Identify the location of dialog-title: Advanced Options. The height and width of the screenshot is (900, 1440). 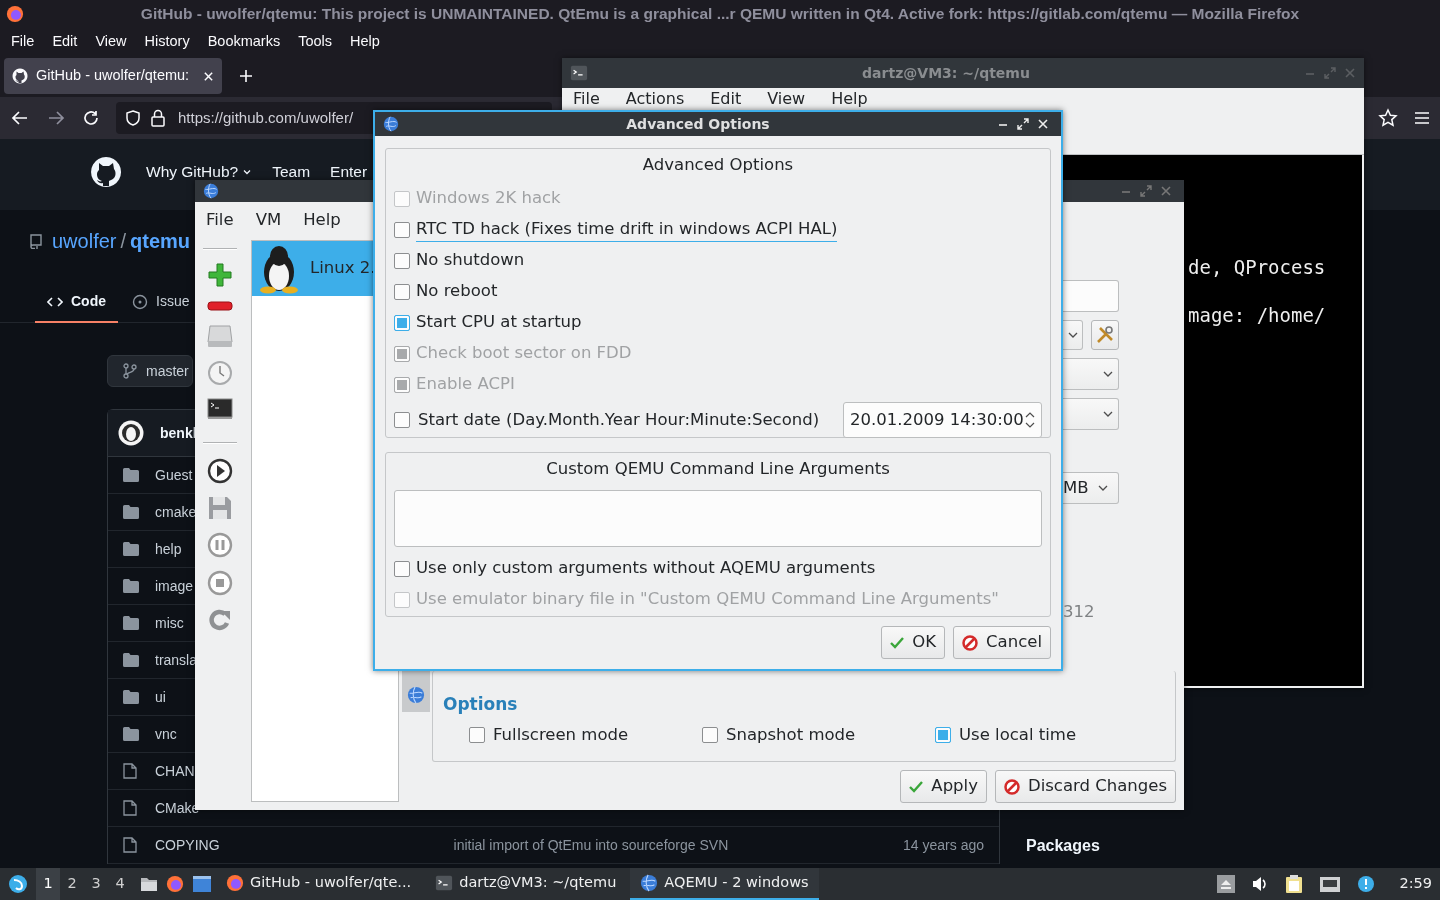
(698, 123).